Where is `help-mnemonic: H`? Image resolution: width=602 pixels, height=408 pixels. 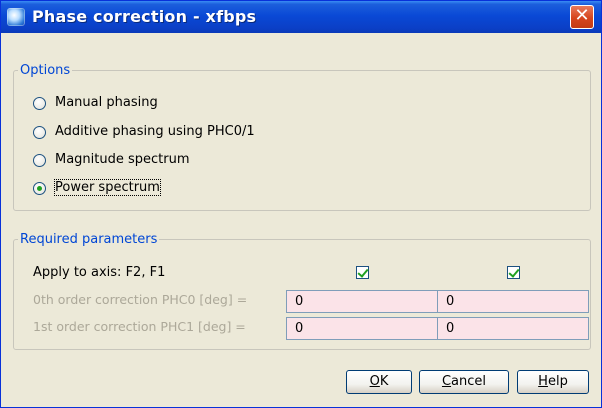 help-mnemonic: H is located at coordinates (543, 381).